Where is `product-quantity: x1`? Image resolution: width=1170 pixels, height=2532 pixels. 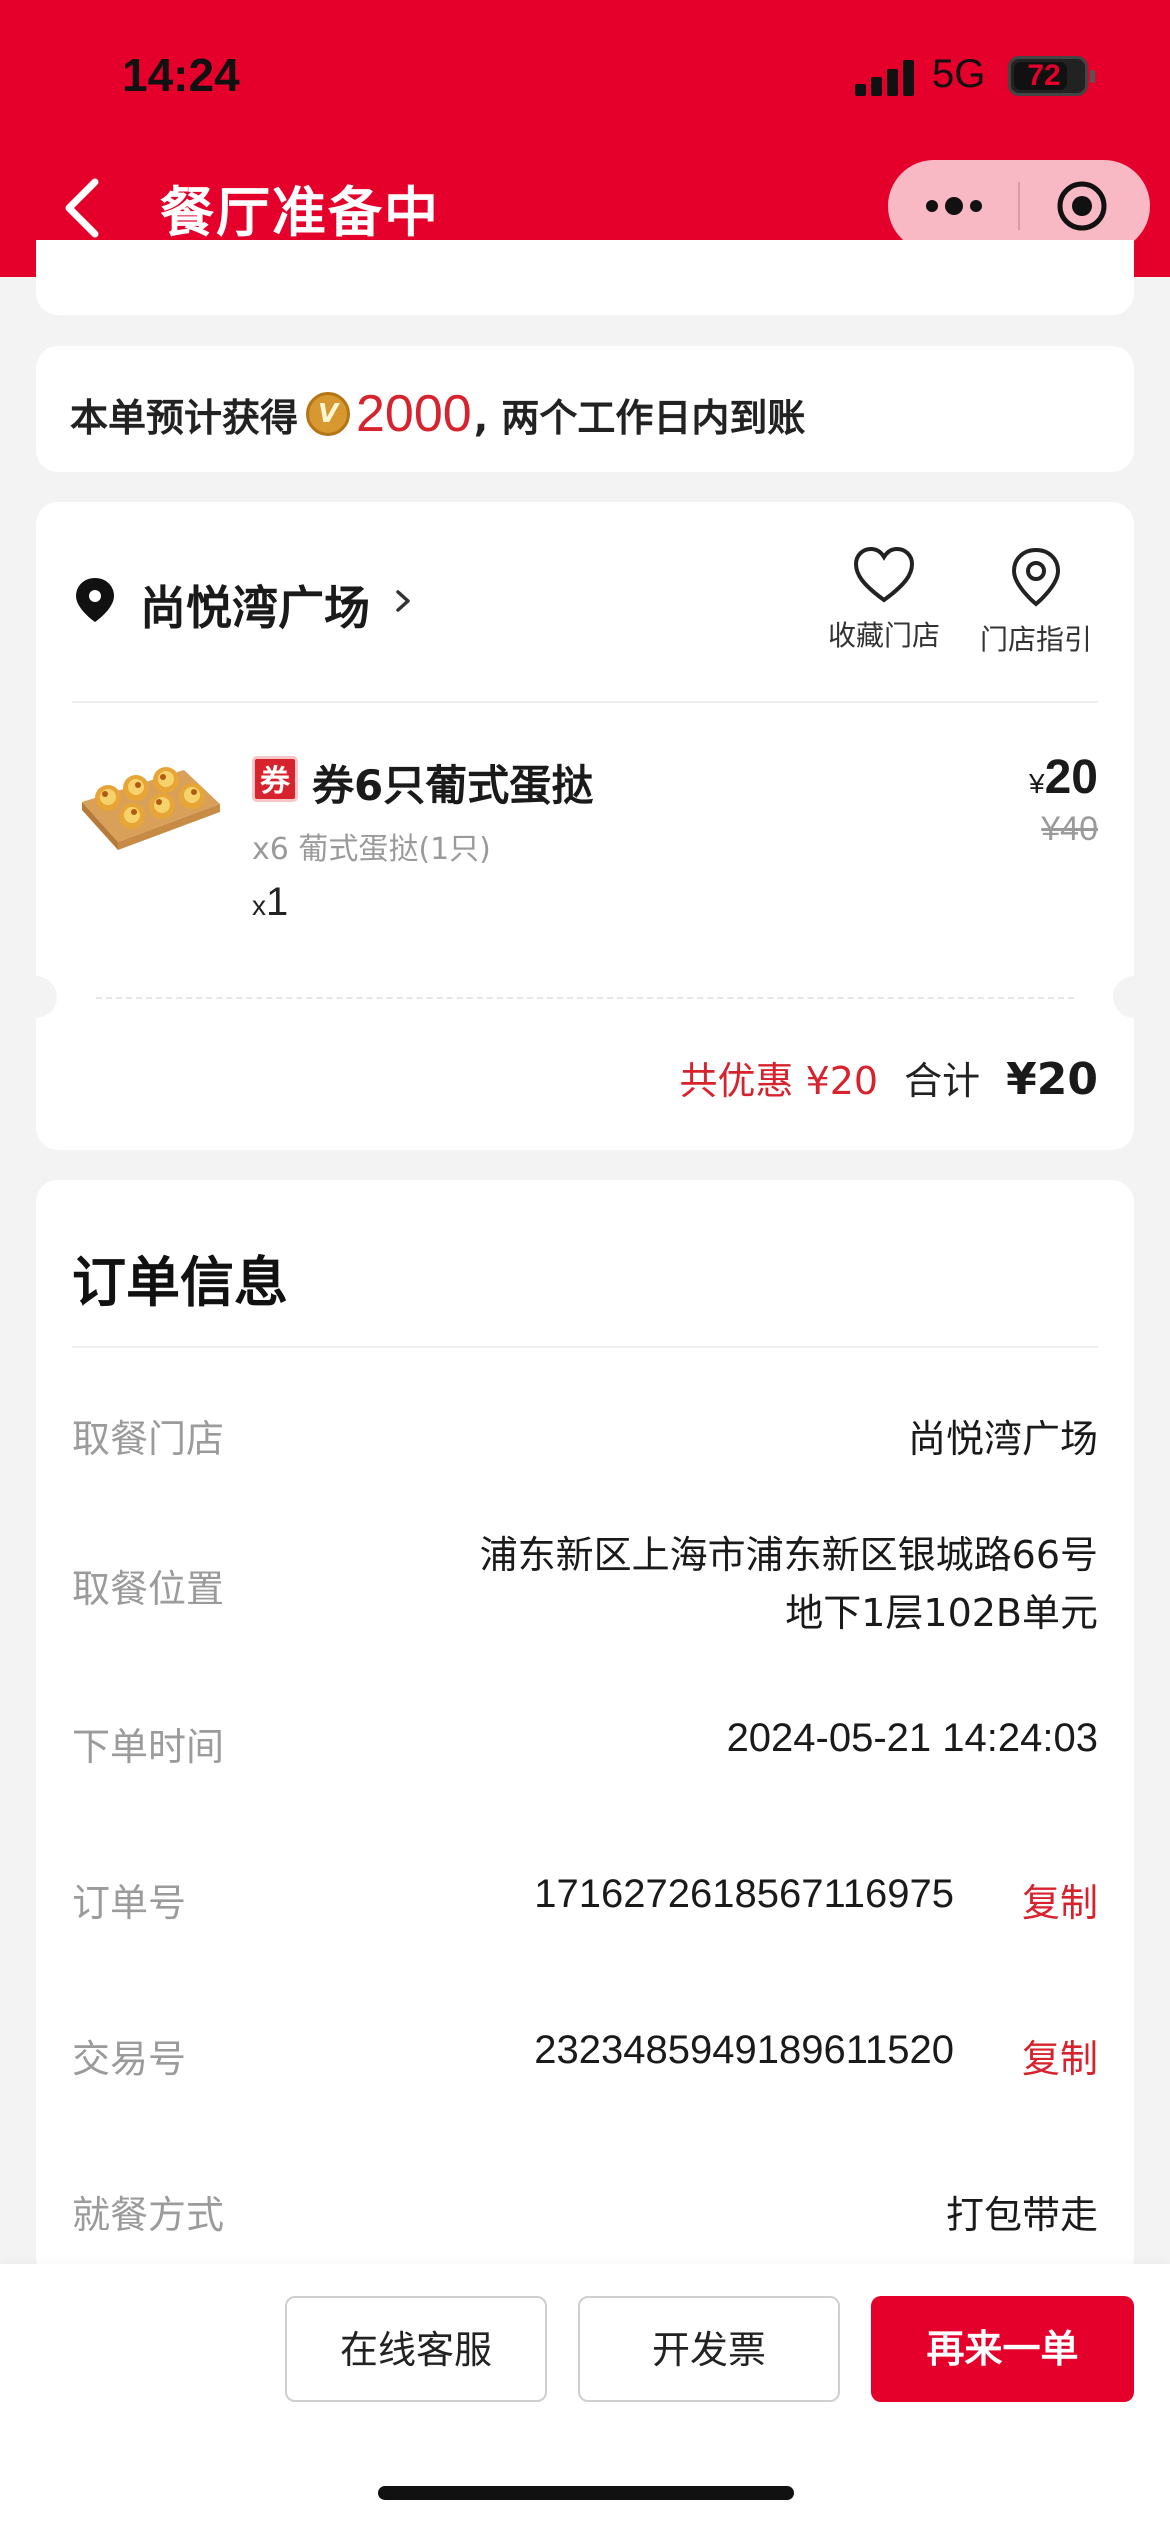 product-quantity: x1 is located at coordinates (270, 902).